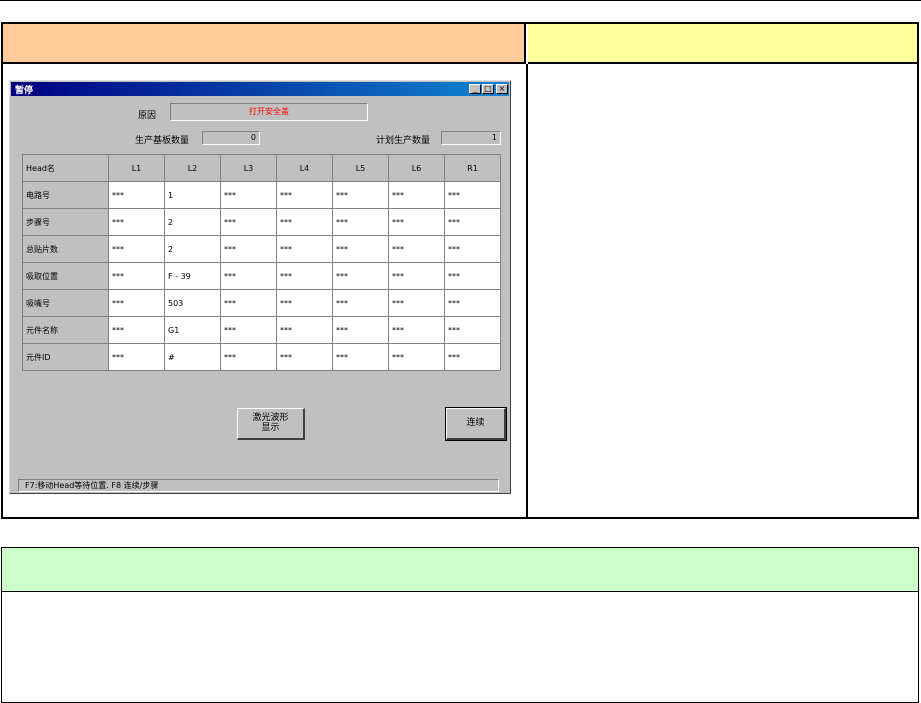 The height and width of the screenshot is (703, 921). Describe the element at coordinates (264, 44) in the screenshot. I see `screen-panel-header` at that location.